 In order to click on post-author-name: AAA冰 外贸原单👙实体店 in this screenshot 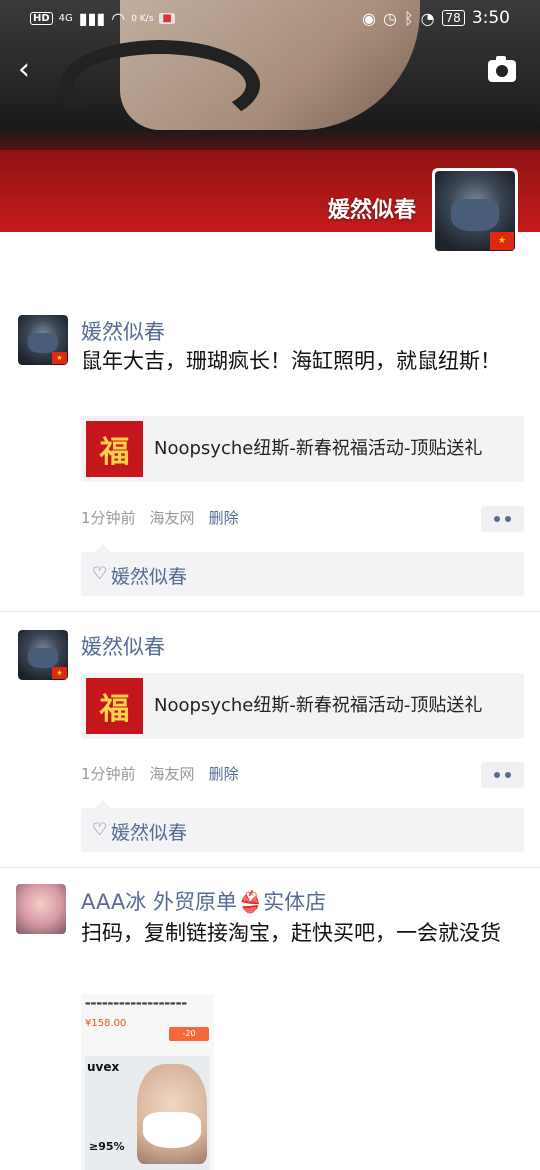, I will do `click(203, 901)`.